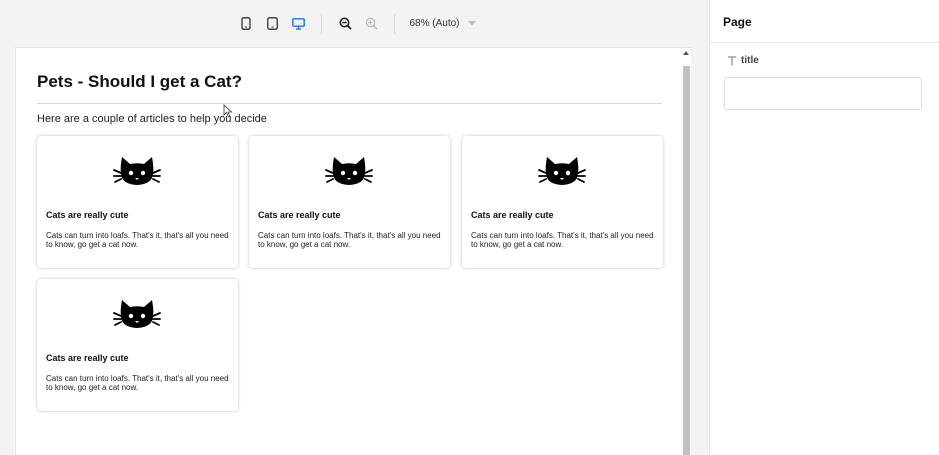 This screenshot has width=939, height=455. What do you see at coordinates (737, 22) in the screenshot?
I see `panel-title: Page` at bounding box center [737, 22].